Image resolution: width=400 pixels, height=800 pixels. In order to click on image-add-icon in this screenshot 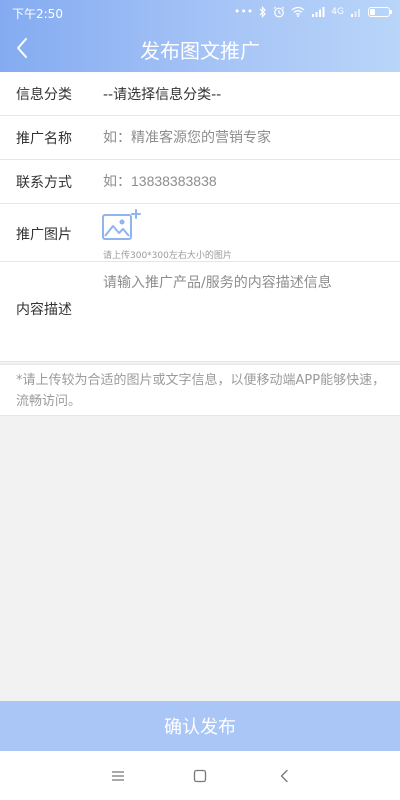, I will do `click(121, 224)`.